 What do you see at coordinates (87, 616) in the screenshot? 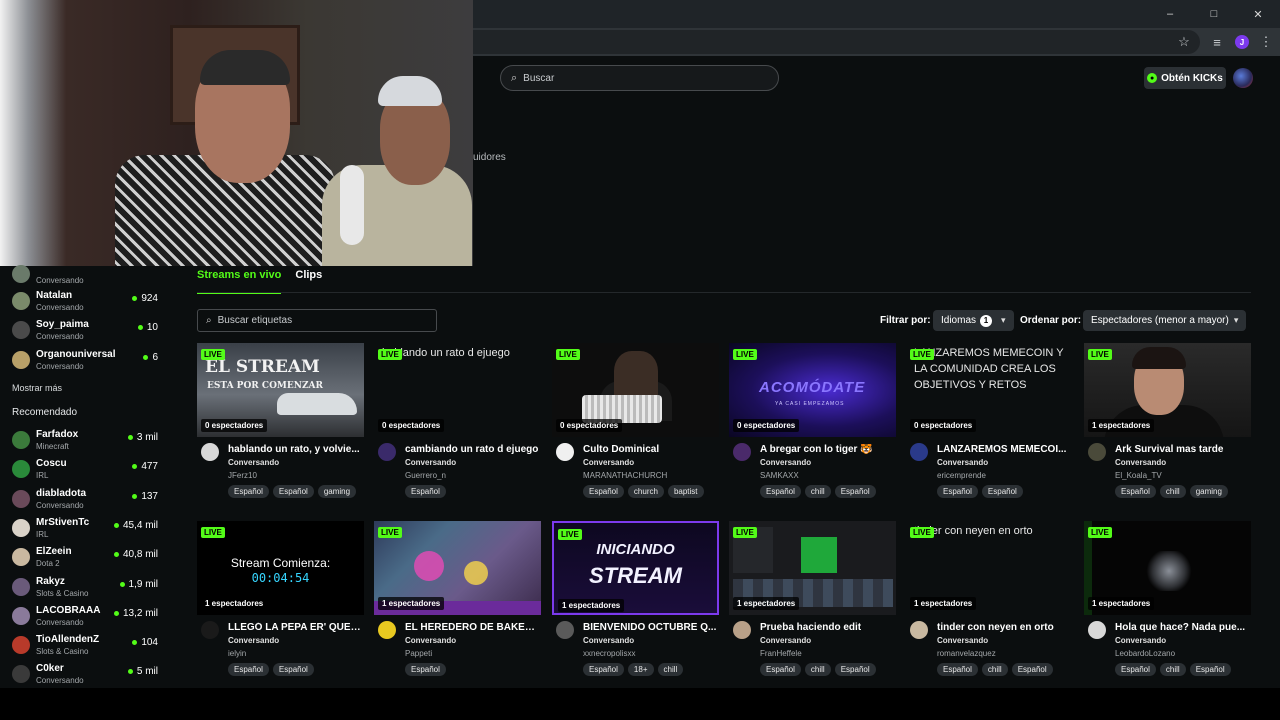
I see `sidebar-item-lacobraaa: LACOBRAAA Conversando 13,2 mil` at bounding box center [87, 616].